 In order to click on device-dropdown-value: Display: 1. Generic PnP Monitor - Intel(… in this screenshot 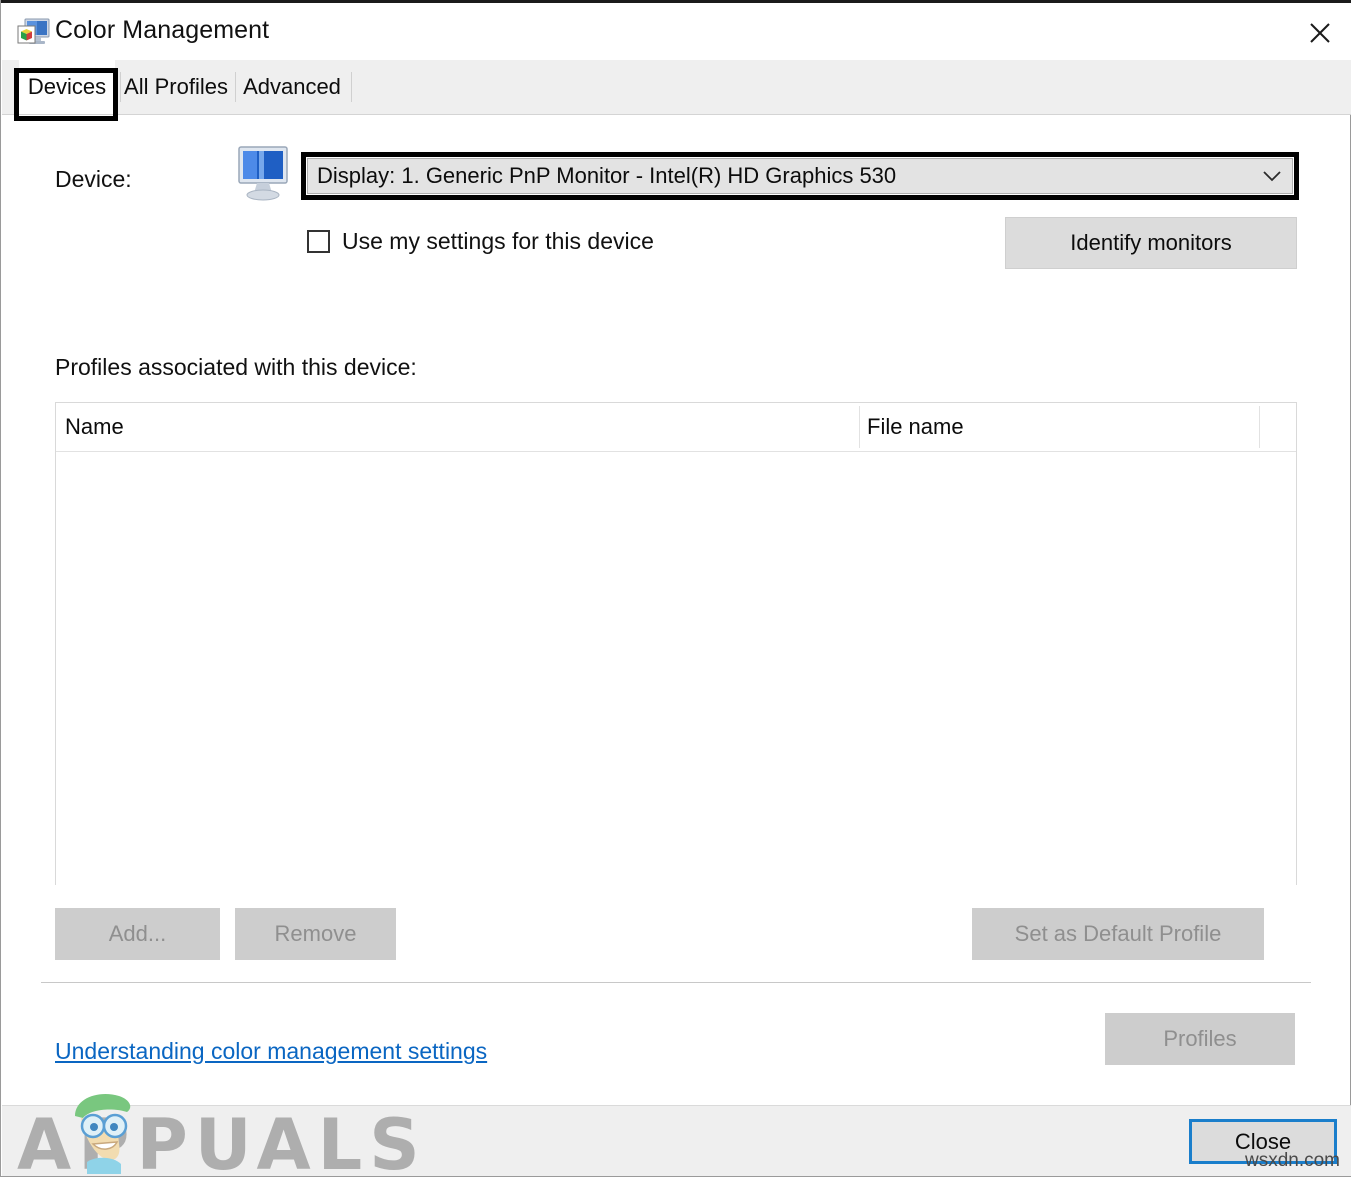, I will do `click(607, 175)`.